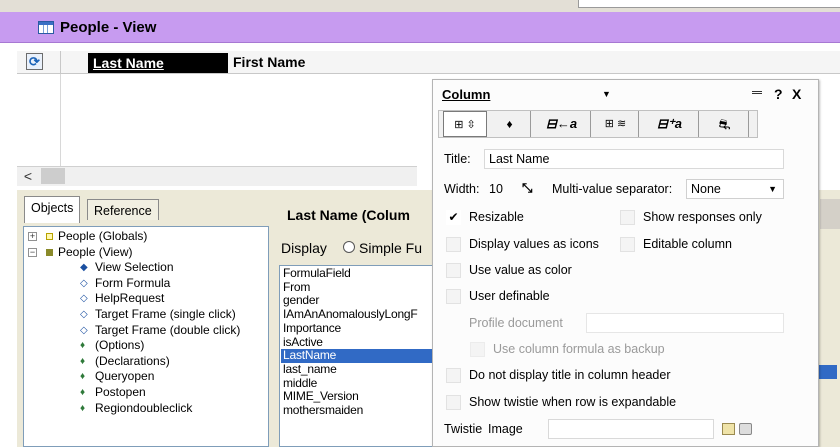 The width and height of the screenshot is (840, 447). Describe the element at coordinates (477, 349) in the screenshot. I see `use-formula-checkbox` at that location.